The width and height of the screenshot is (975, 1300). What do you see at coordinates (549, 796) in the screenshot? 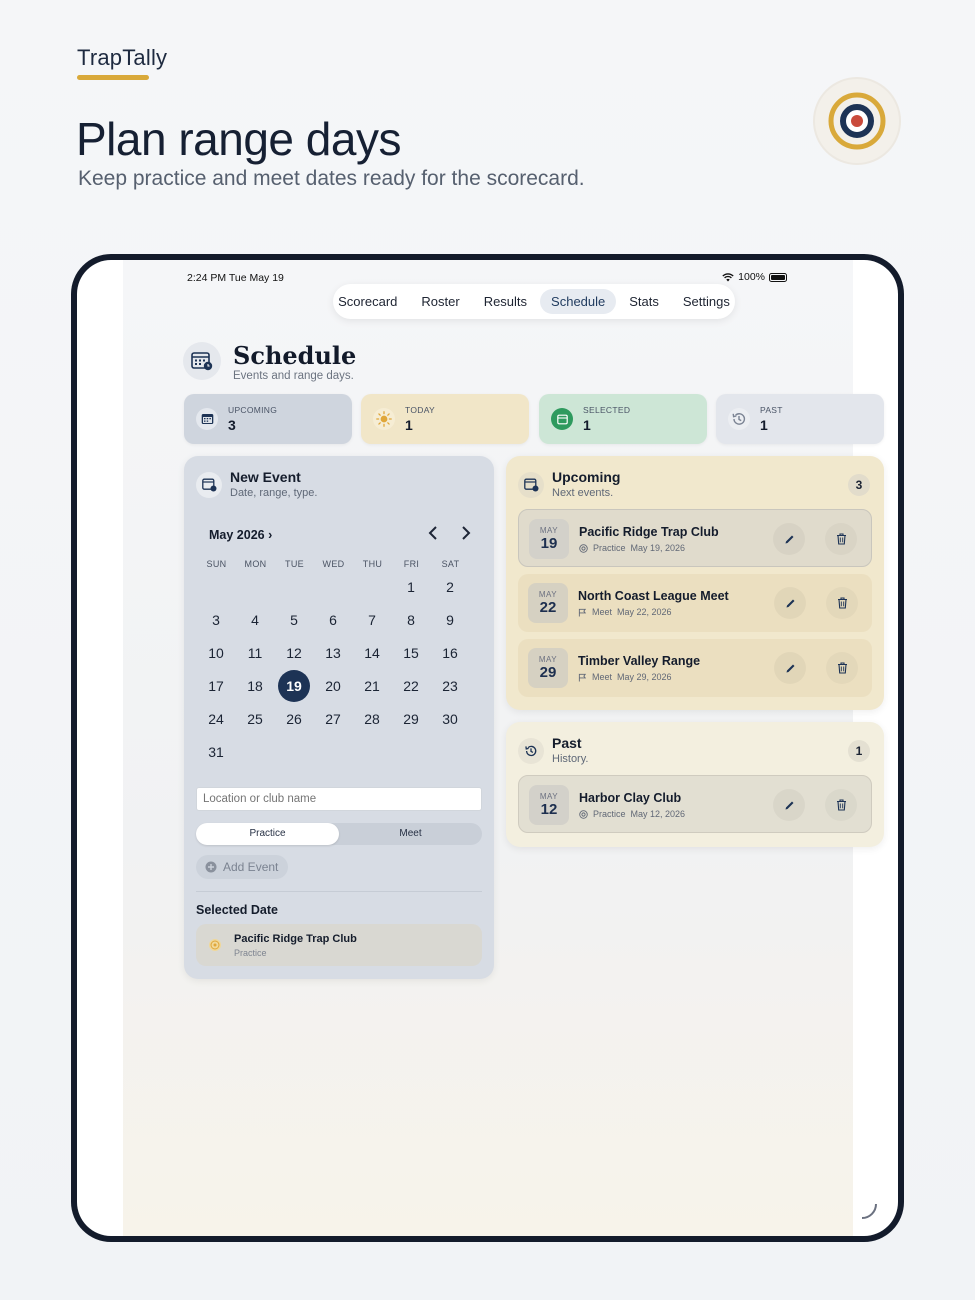
I see `event-month: MAY` at bounding box center [549, 796].